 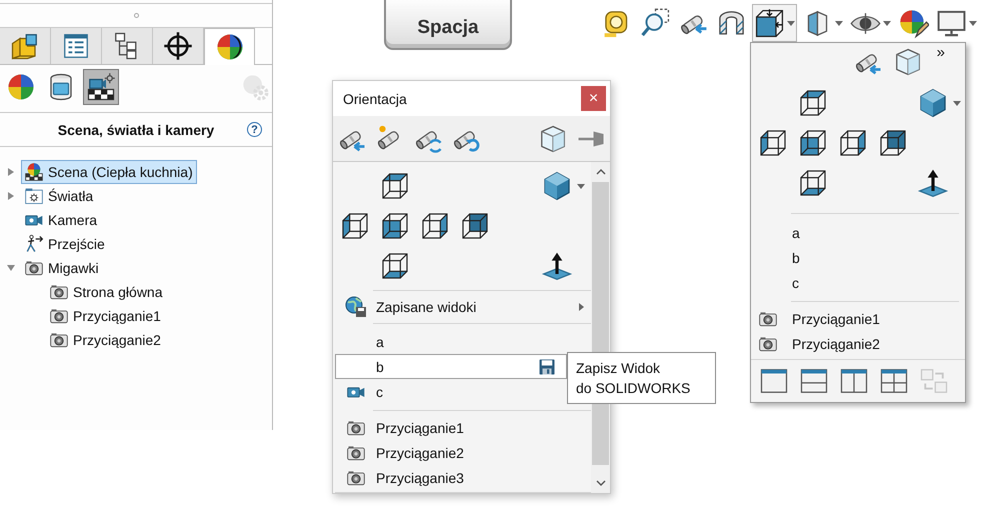 I want to click on tree-item: Strona główna, so click(x=106, y=292).